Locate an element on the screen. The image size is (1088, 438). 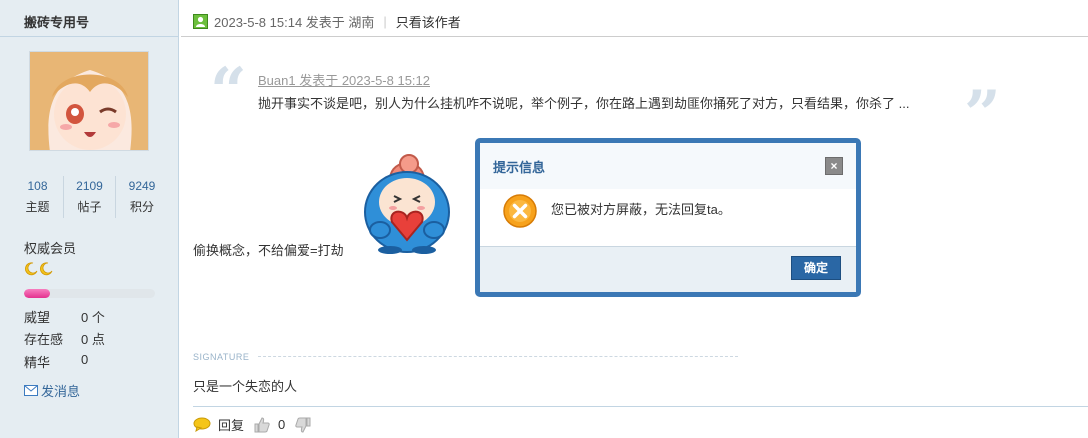
stat-label: 帖子 is located at coordinates (89, 207).